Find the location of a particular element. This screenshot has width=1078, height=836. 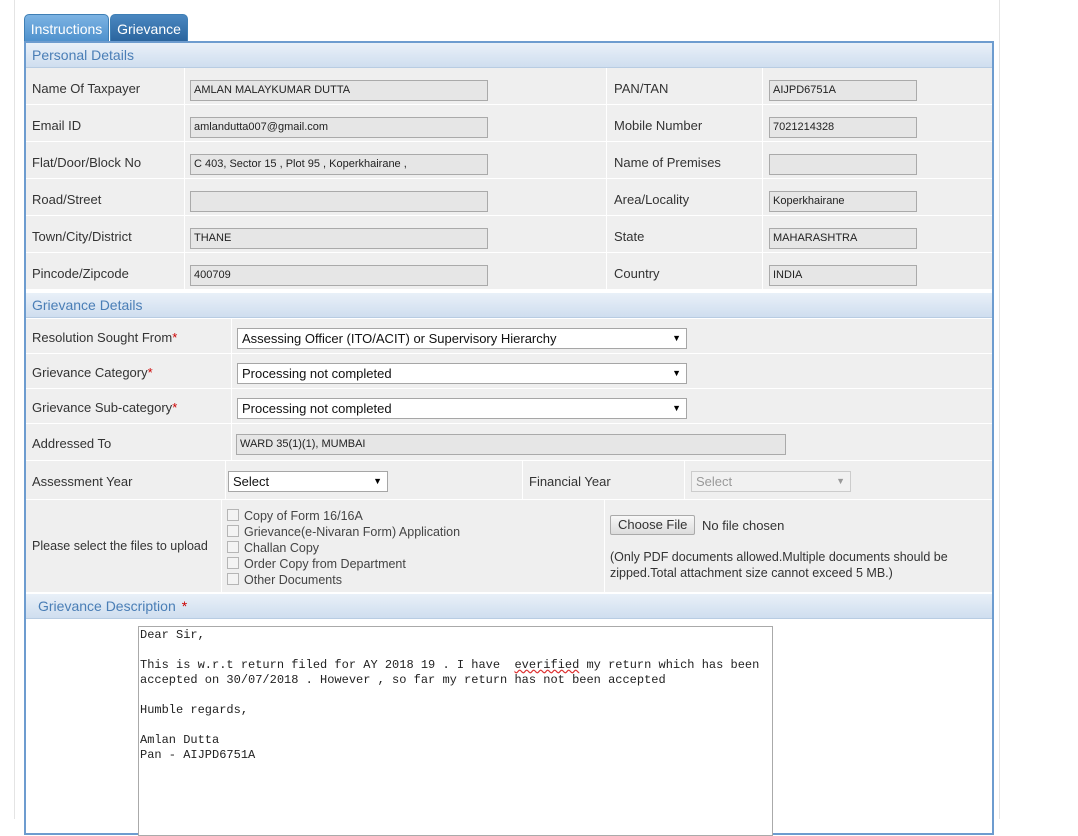

state-field: MAHARASHTRA is located at coordinates (843, 238).